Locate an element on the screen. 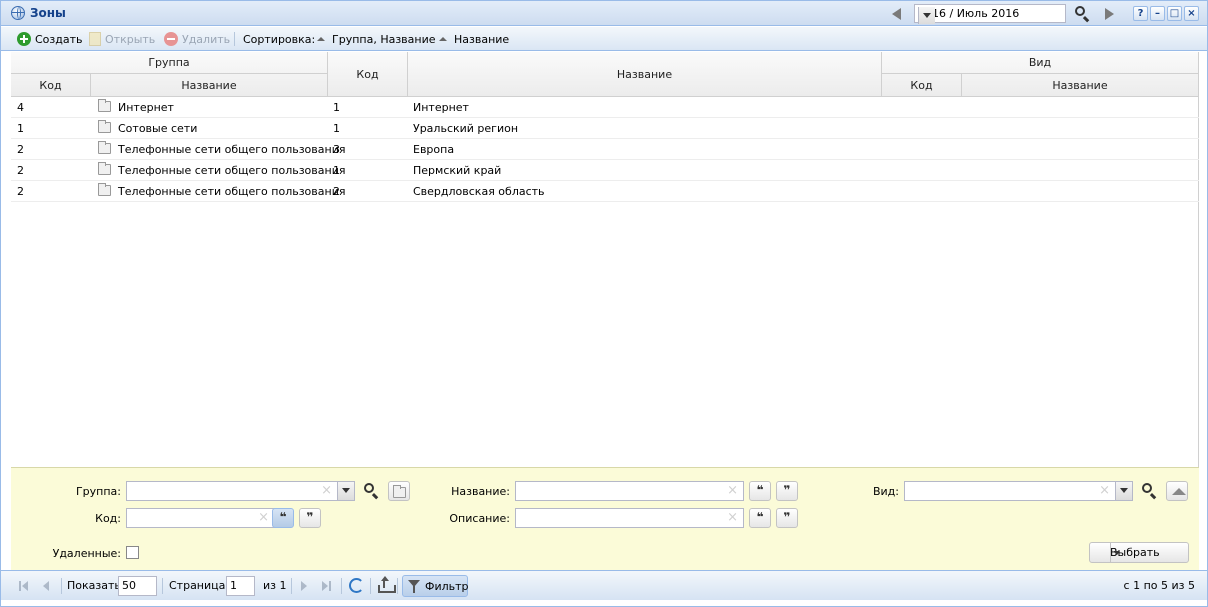 The image size is (1208, 607). kind-search-button is located at coordinates (1149, 491).